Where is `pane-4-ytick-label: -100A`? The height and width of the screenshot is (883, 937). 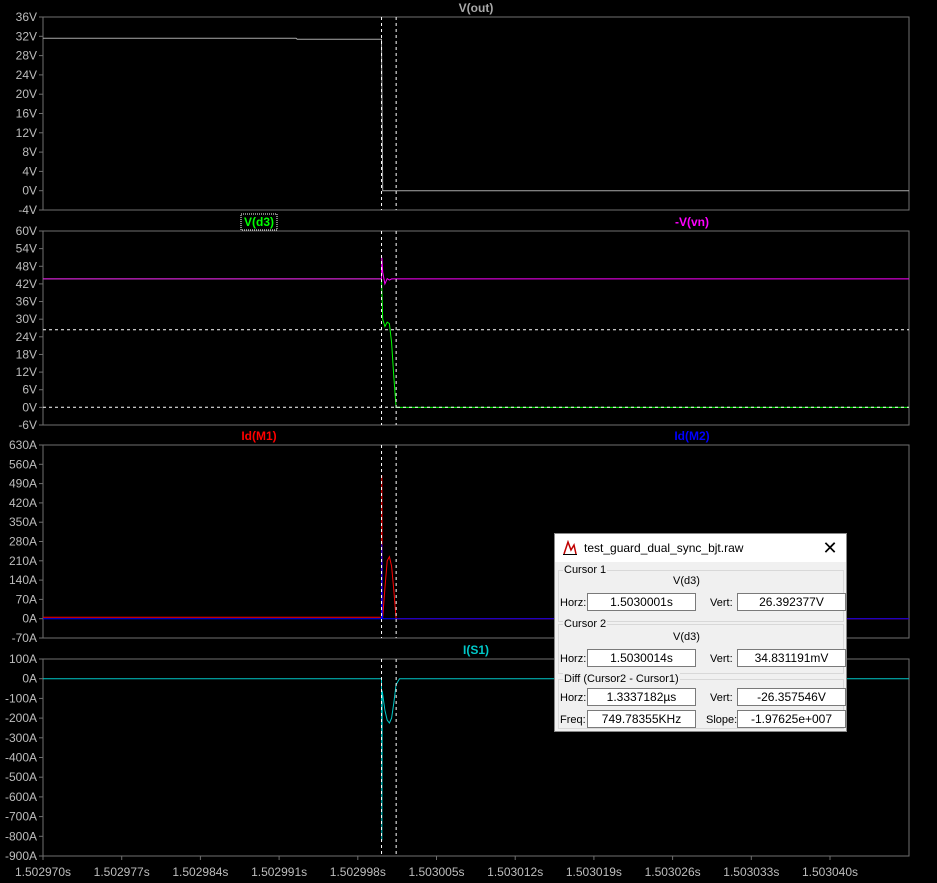
pane-4-ytick-label: -100A is located at coordinates (21, 698).